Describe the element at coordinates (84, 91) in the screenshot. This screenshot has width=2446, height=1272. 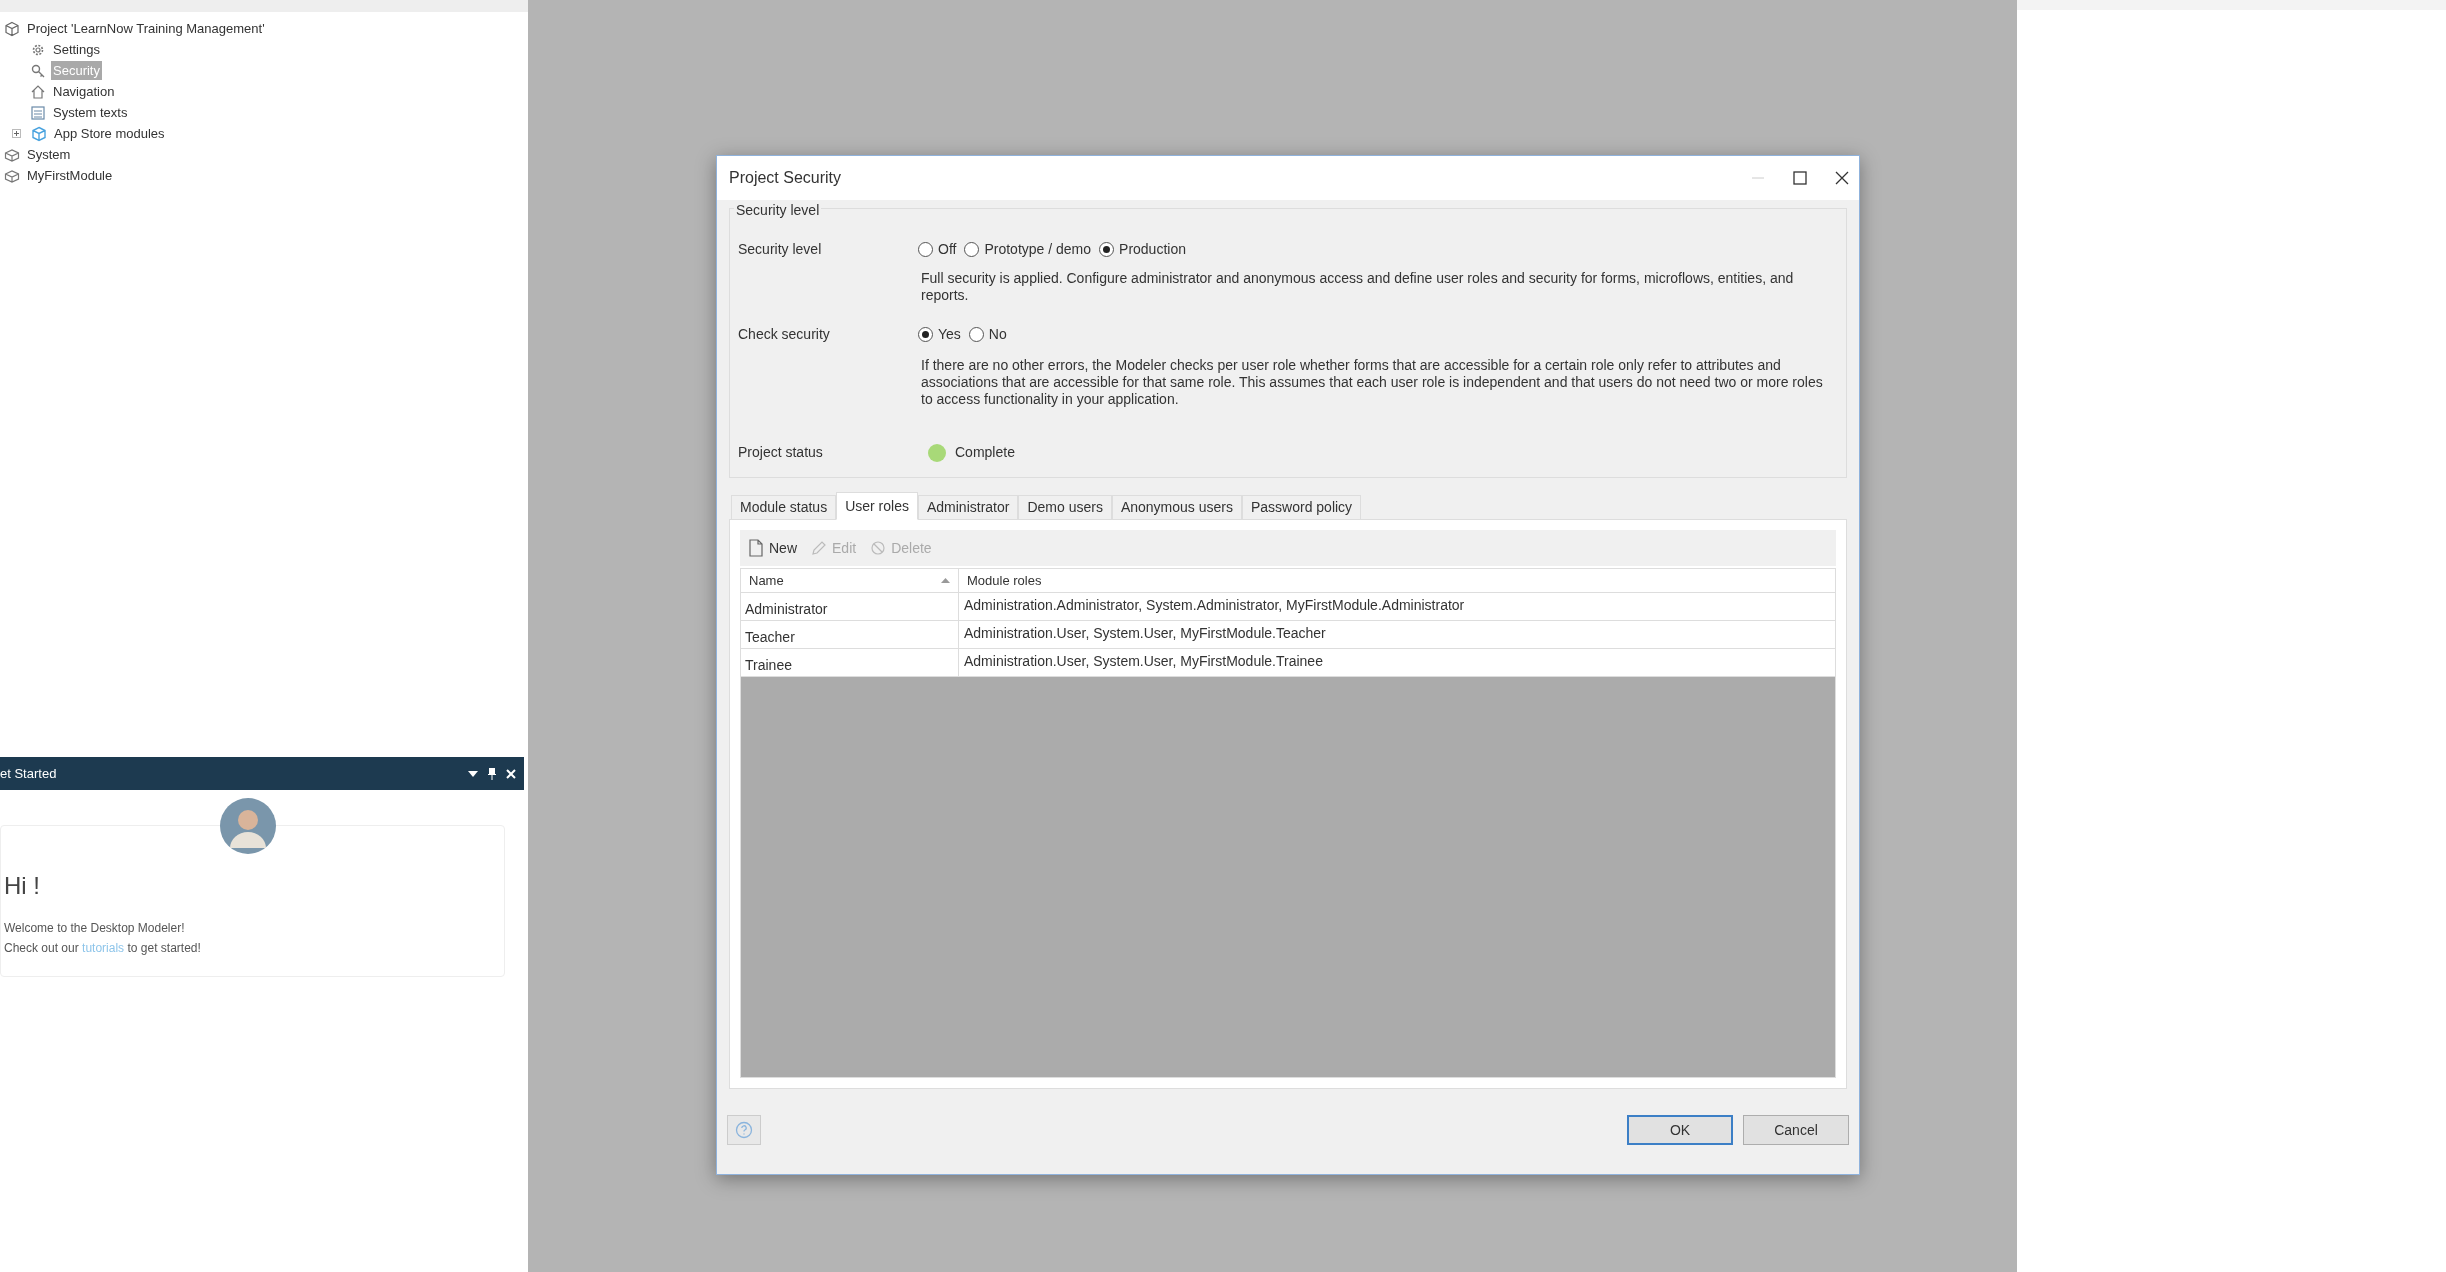
I see `tree-item: Navigation` at that location.